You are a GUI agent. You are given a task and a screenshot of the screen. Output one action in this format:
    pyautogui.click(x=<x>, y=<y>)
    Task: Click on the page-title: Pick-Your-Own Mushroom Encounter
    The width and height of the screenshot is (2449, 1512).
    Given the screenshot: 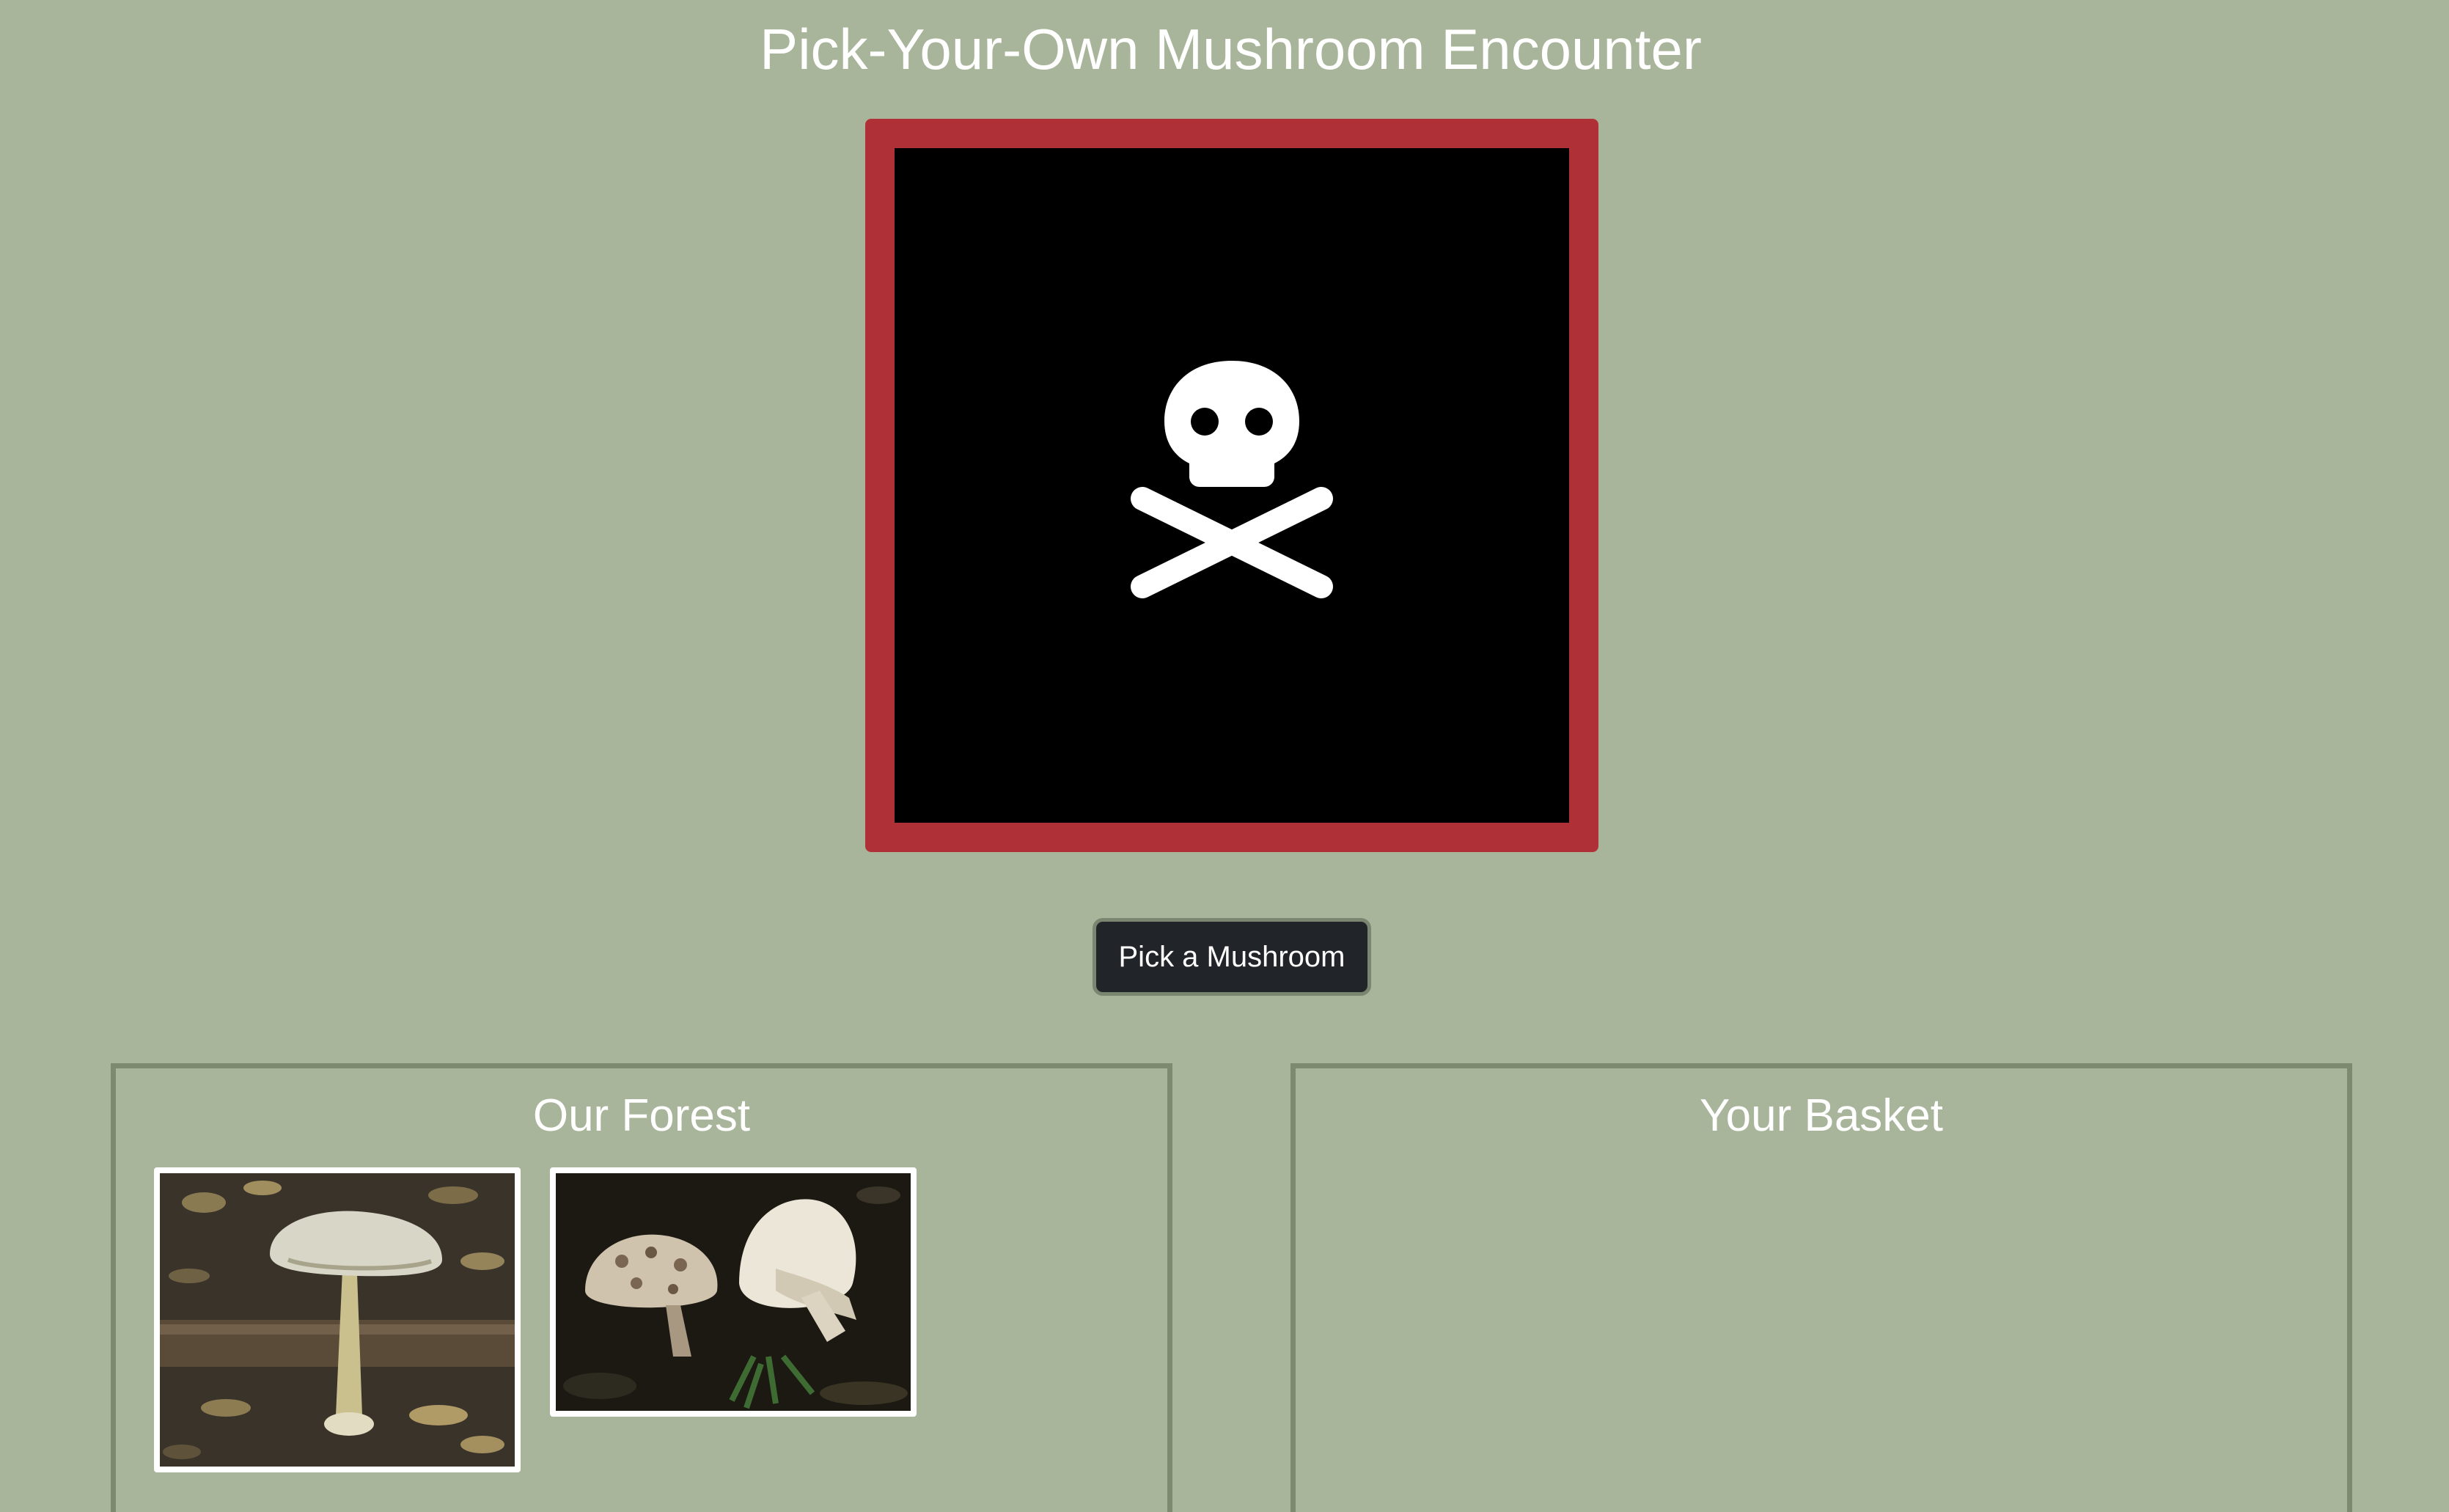 What is the action you would take?
    pyautogui.click(x=1231, y=49)
    